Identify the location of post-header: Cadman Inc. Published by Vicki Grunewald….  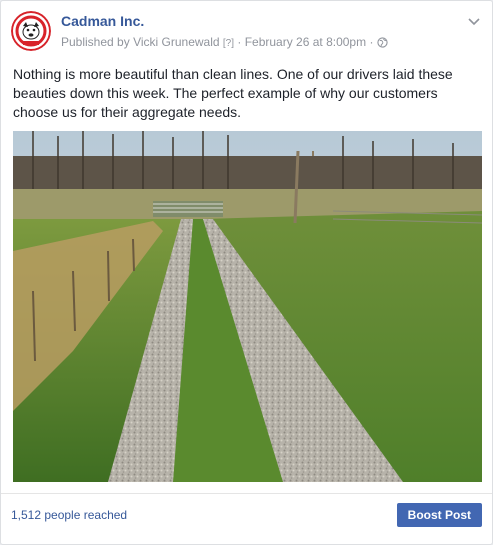
(246, 33).